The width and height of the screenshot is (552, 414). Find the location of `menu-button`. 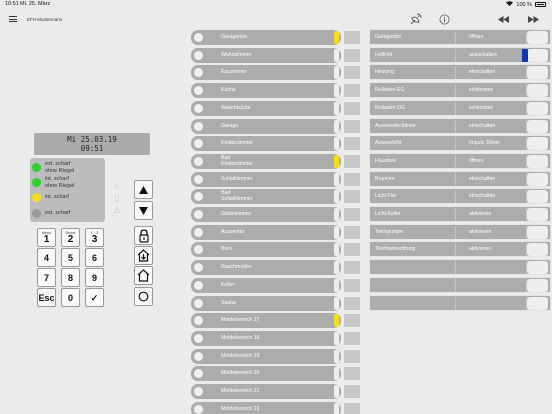

menu-button is located at coordinates (13, 19).